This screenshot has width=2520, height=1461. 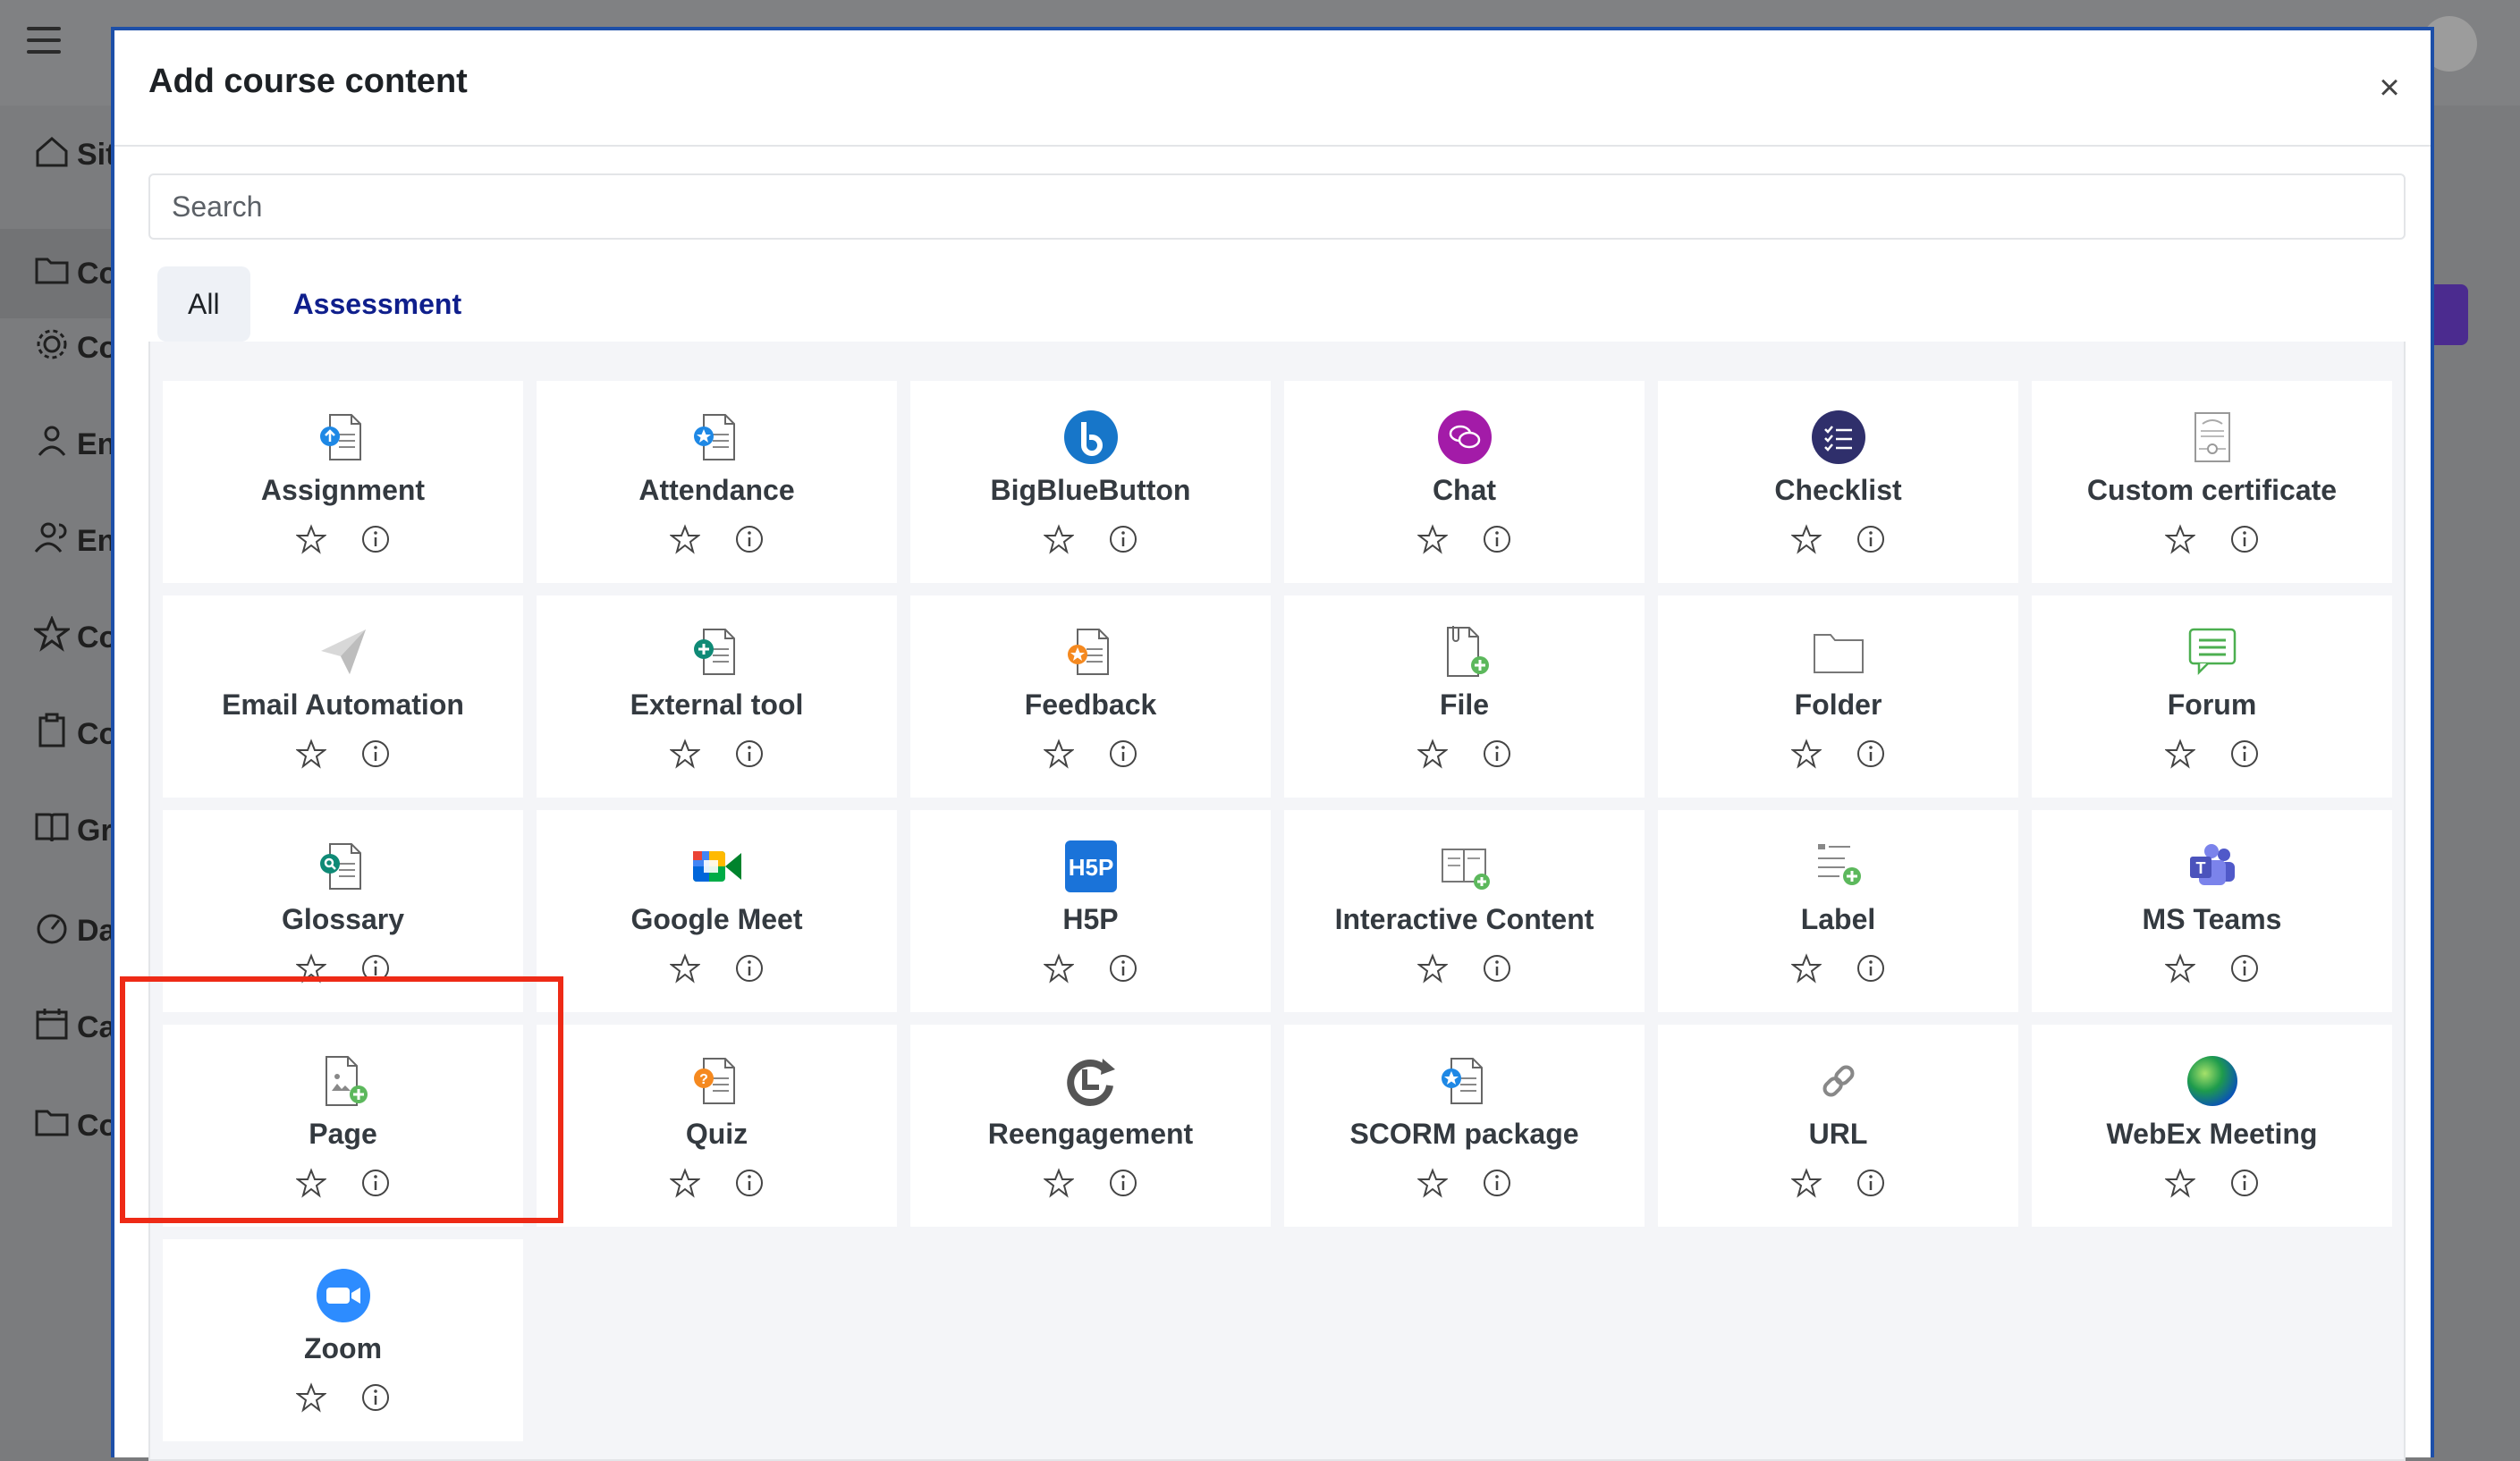 What do you see at coordinates (1090, 1081) in the screenshot?
I see `reengagement-icon` at bounding box center [1090, 1081].